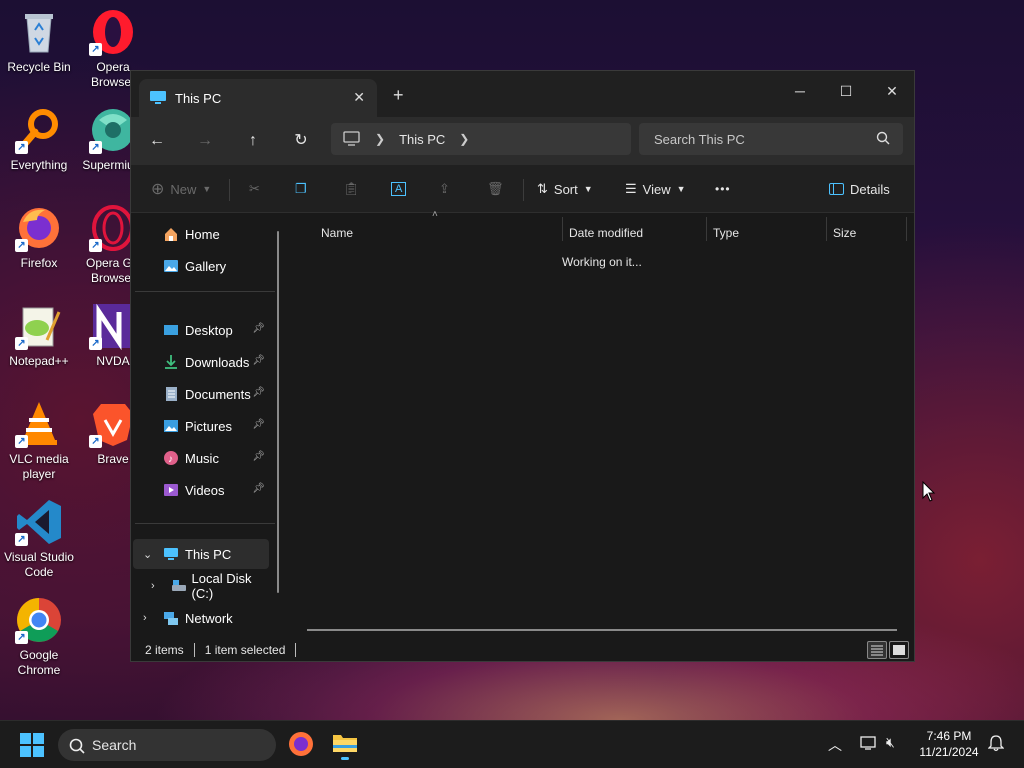 The image size is (1024, 768). Describe the element at coordinates (39, 41) in the screenshot. I see `desktop-icon-recycle-bin: Recycle Bin` at that location.